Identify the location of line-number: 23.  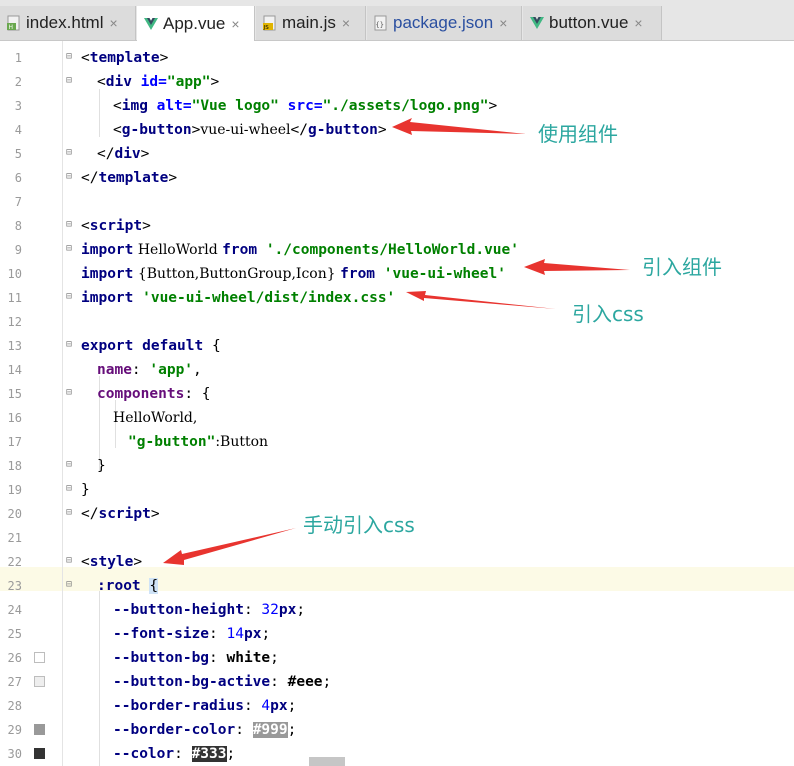
(14, 586).